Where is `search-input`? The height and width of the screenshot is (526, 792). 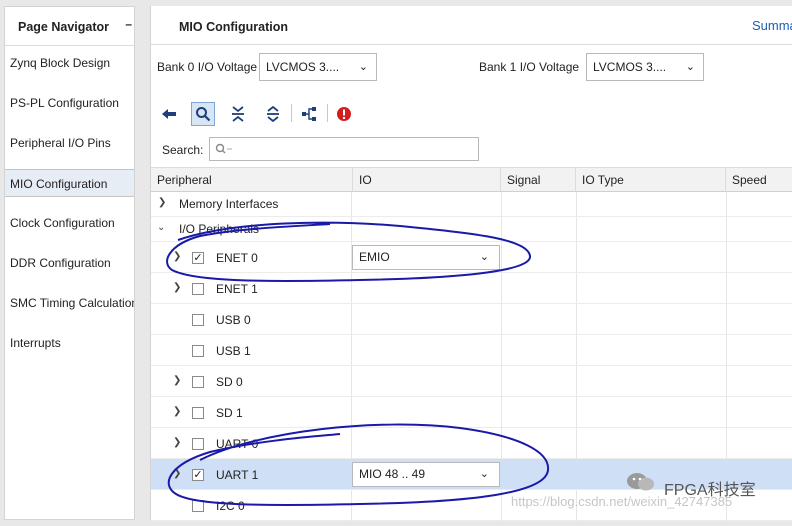 search-input is located at coordinates (344, 149).